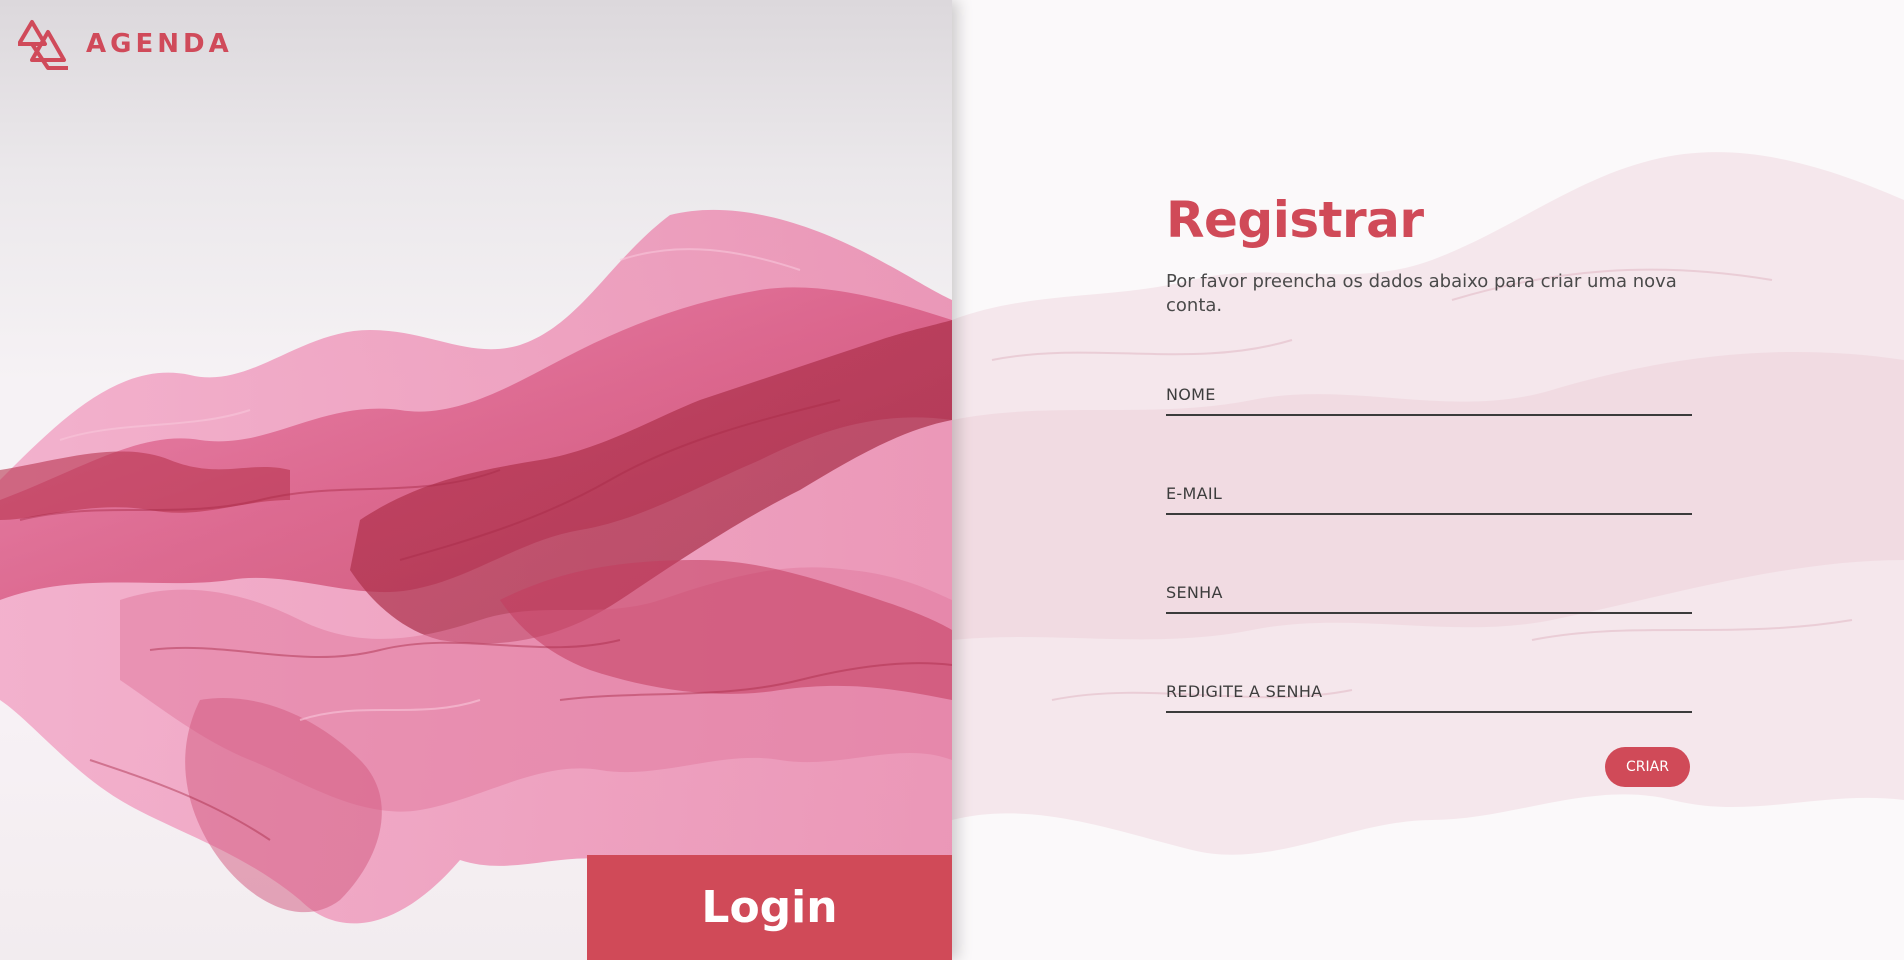 The width and height of the screenshot is (1904, 960). I want to click on name-field-wrapper, so click(1429, 394).